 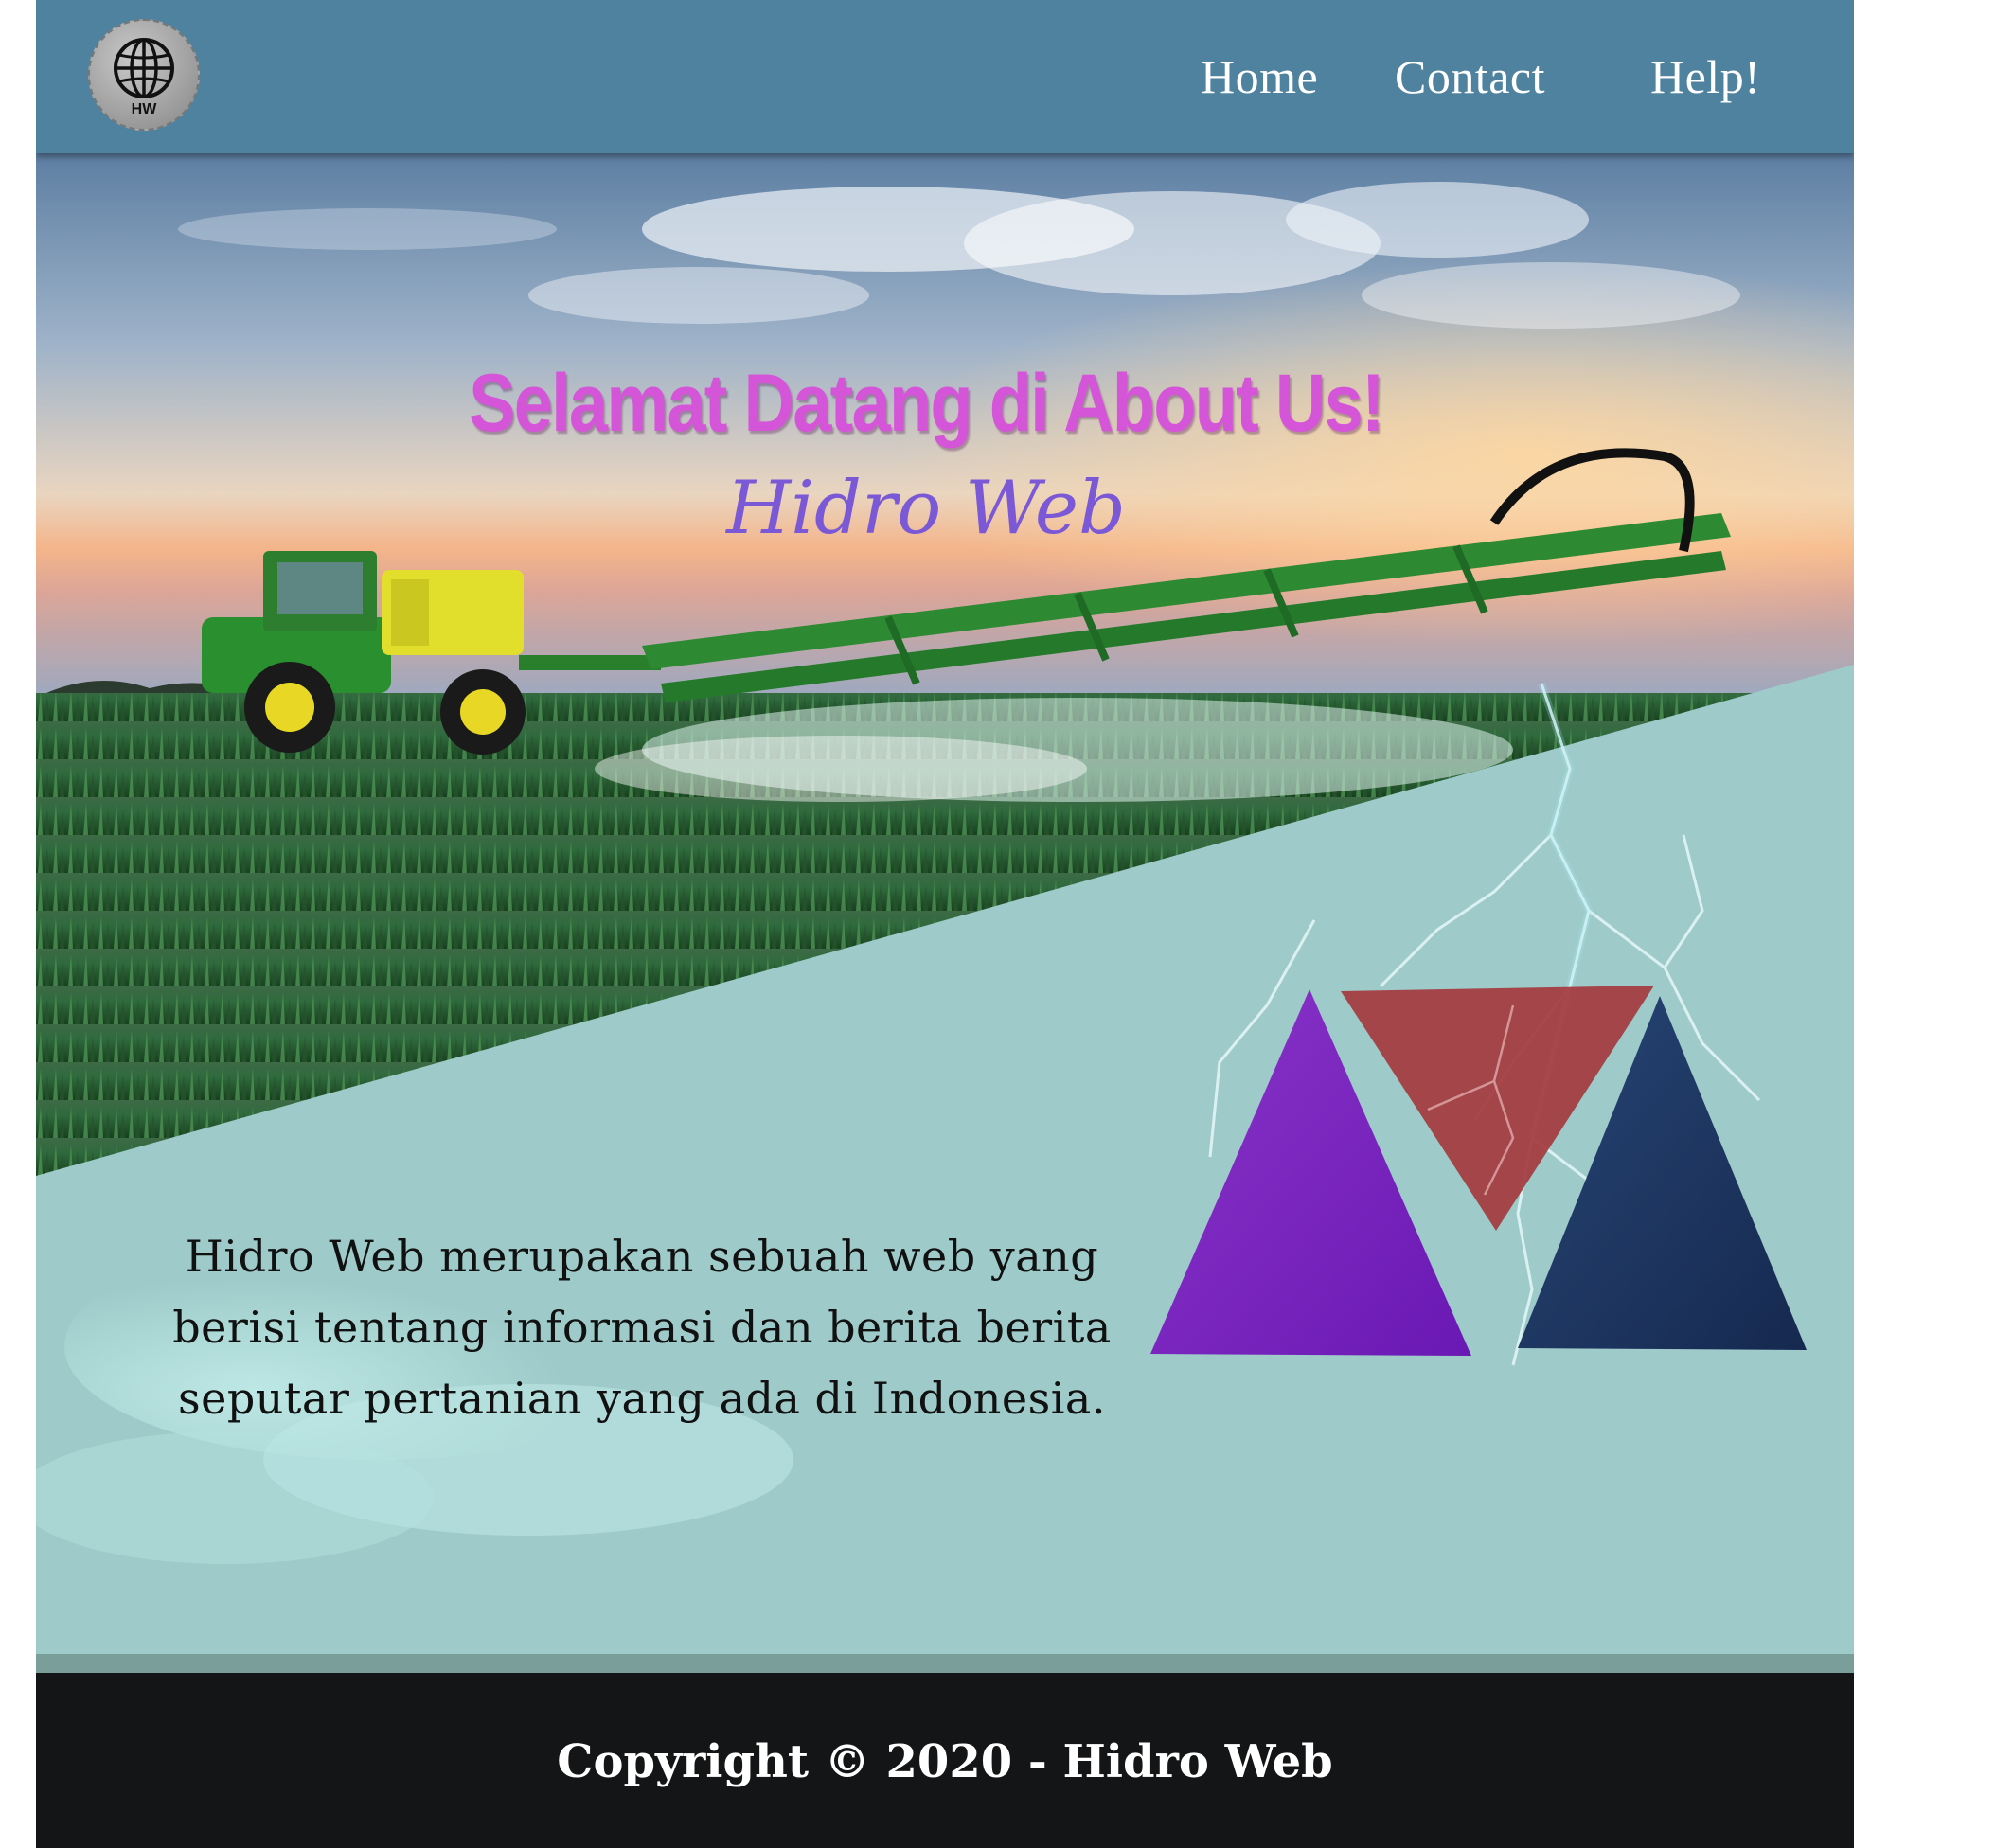 I want to click on nav-contact-link: Contact, so click(x=1470, y=76).